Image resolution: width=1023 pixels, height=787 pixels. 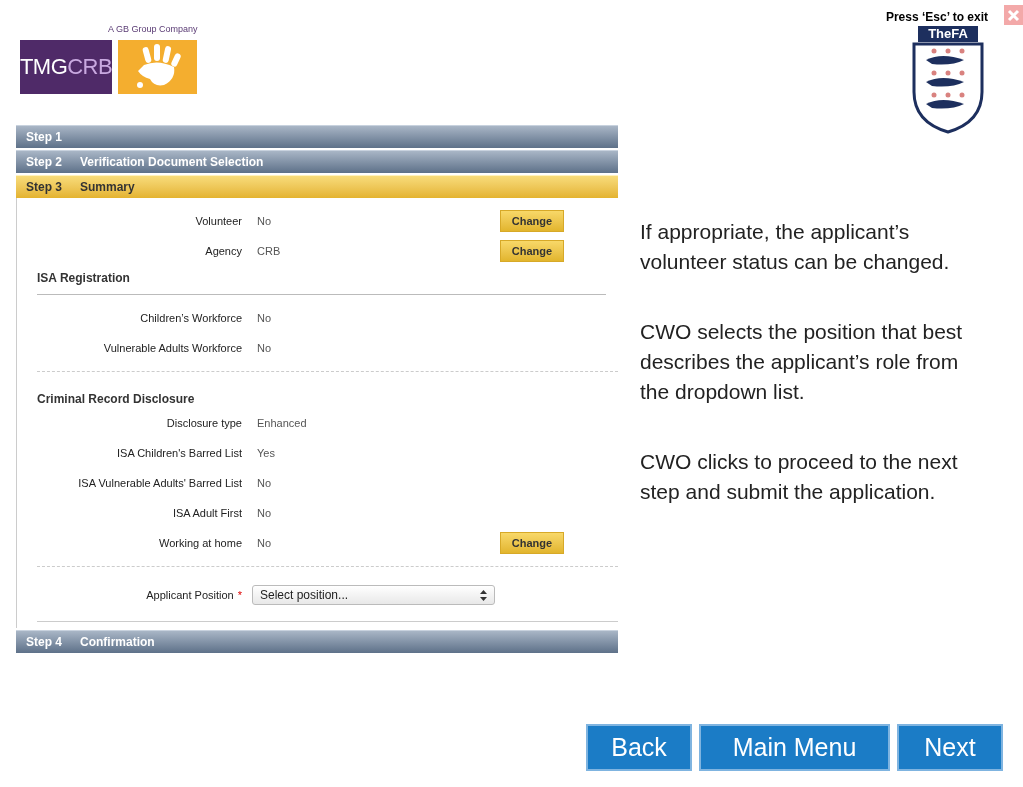 I want to click on step-header: Step 4 Confirmation, so click(x=317, y=641).